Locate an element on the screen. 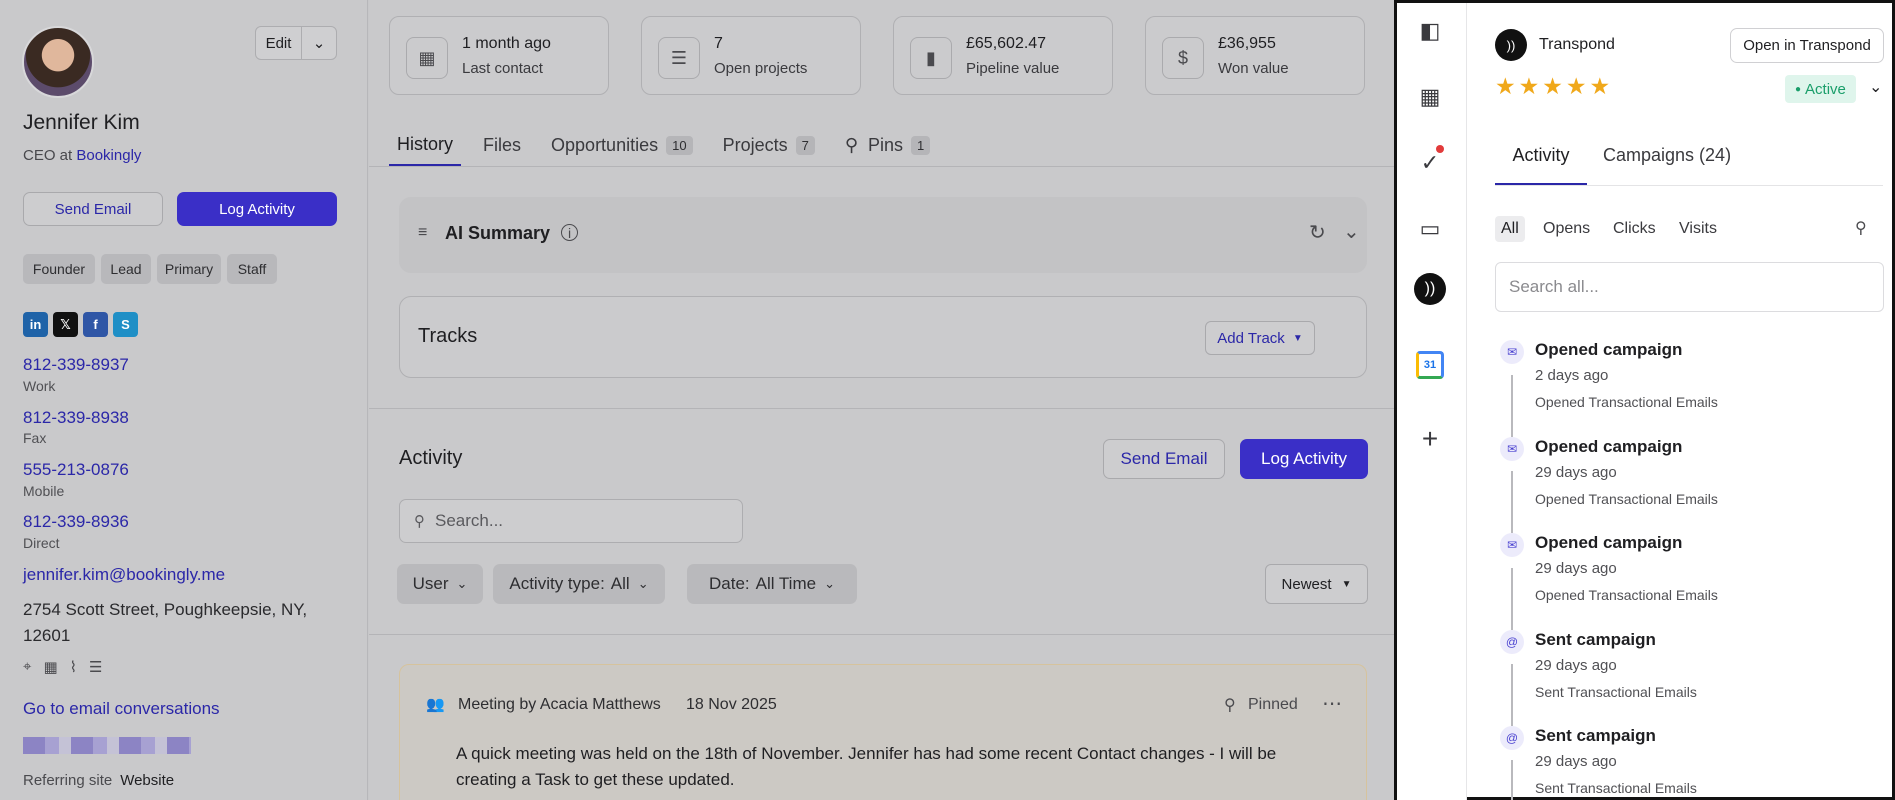 Image resolution: width=1895 pixels, height=800 pixels. email-link: jennifer.kim@bookingly.me is located at coordinates (124, 575).